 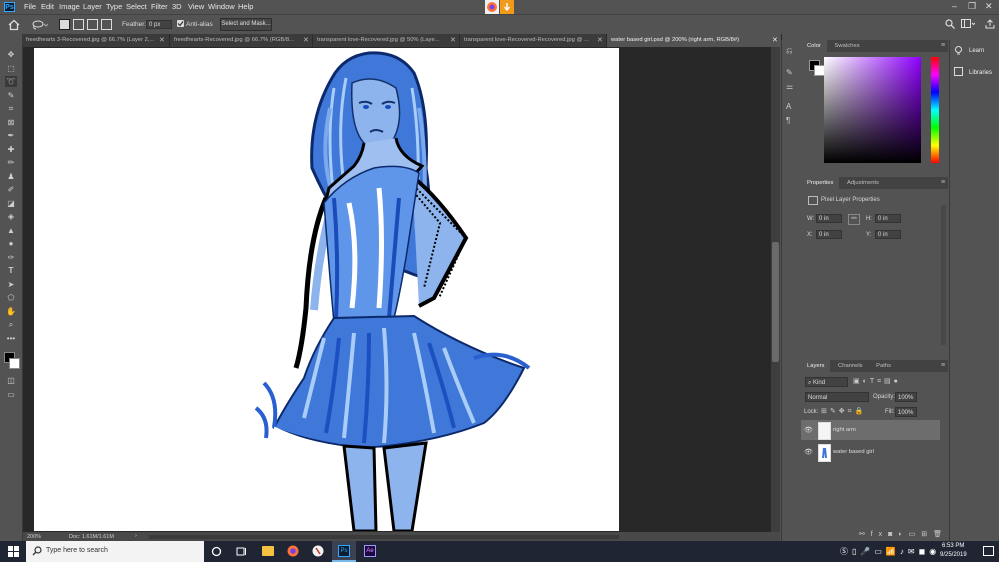 I want to click on frame-tool-icon: ⊠, so click(x=11, y=122).